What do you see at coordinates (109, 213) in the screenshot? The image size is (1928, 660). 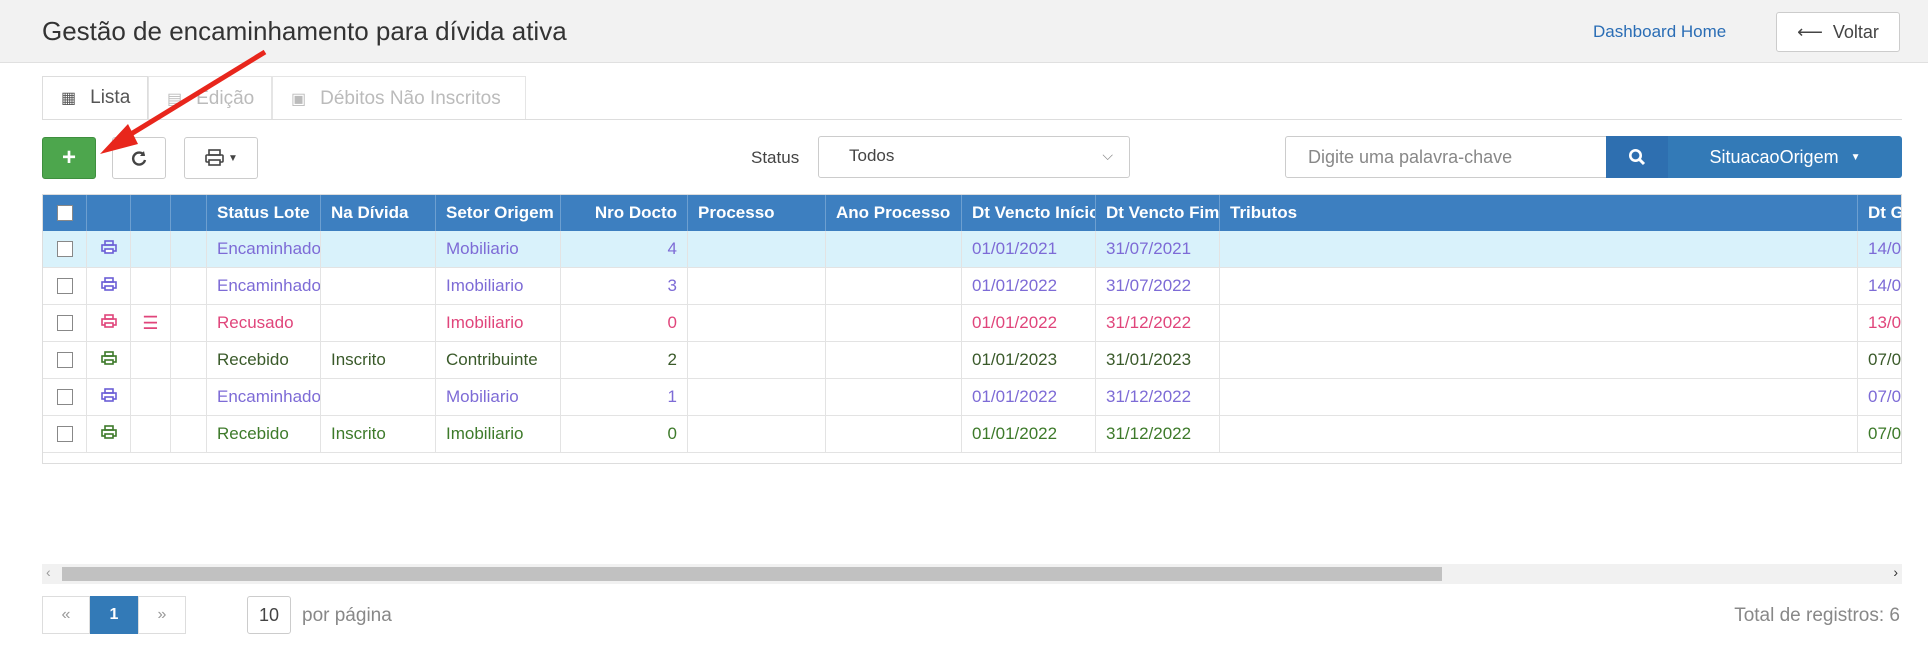 I see `print-col-header` at bounding box center [109, 213].